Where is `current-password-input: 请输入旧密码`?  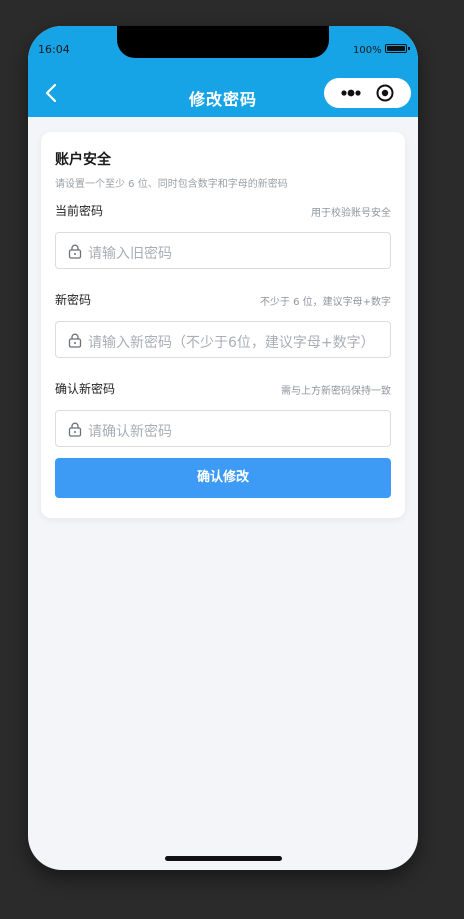
current-password-input: 请输入旧密码 is located at coordinates (223, 250).